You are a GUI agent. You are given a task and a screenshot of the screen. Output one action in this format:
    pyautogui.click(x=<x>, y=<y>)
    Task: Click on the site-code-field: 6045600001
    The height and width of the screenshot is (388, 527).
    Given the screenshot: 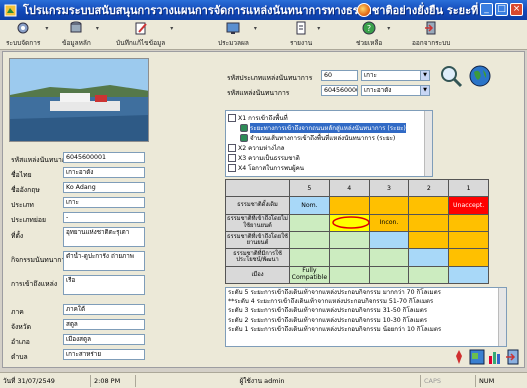 What is the action you would take?
    pyautogui.click(x=104, y=157)
    